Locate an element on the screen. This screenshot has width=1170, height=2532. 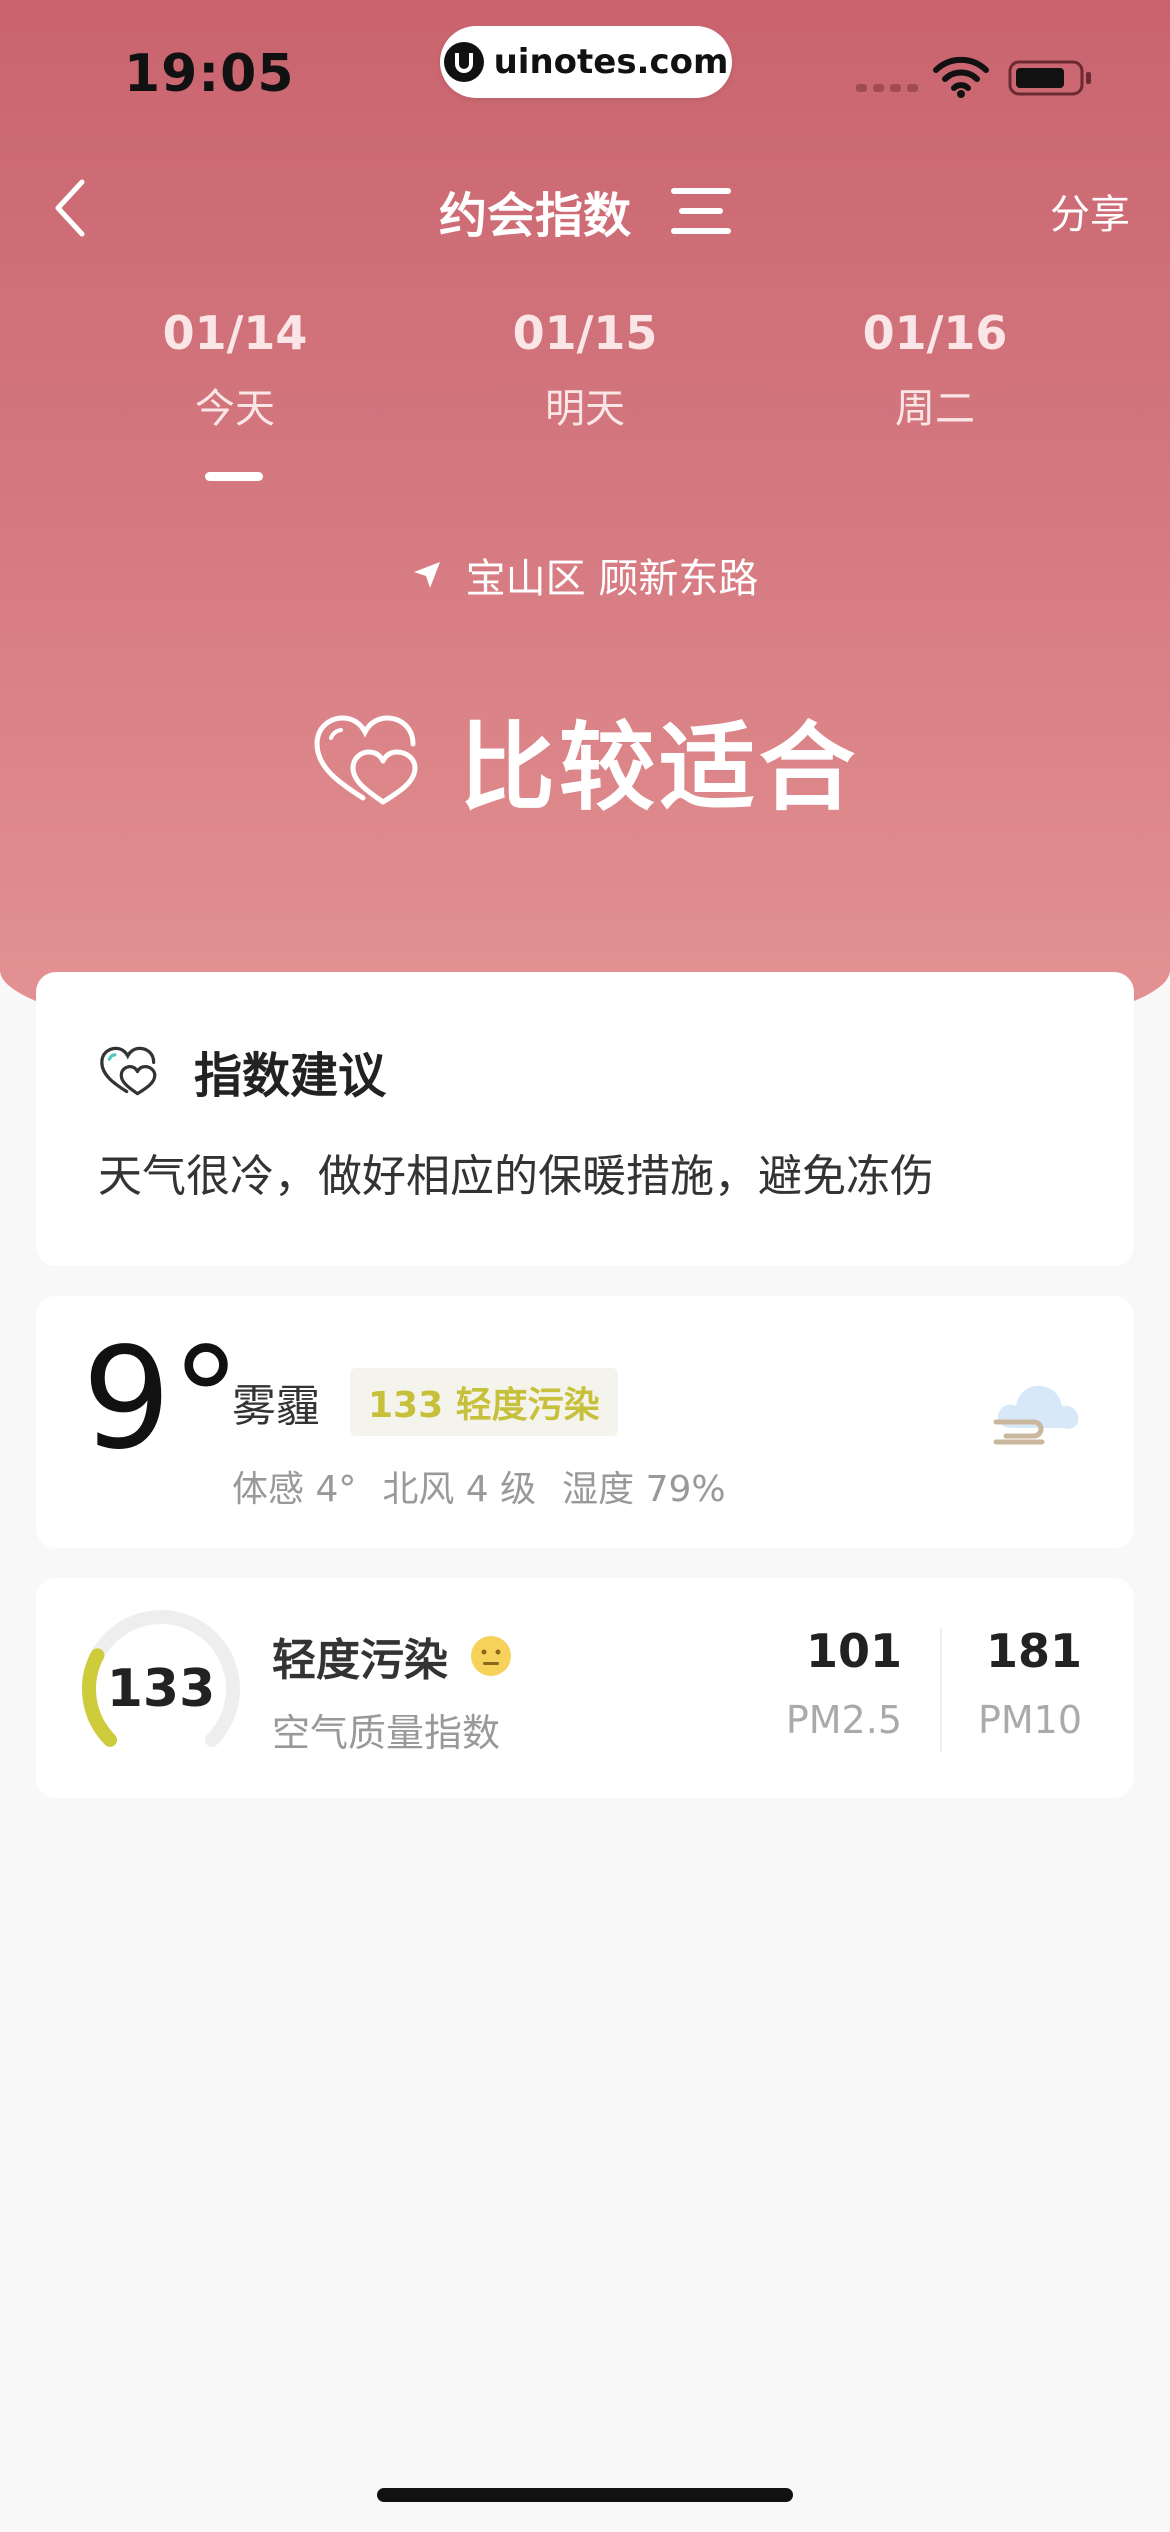
verdict-row: 比较适合 is located at coordinates (585, 759).